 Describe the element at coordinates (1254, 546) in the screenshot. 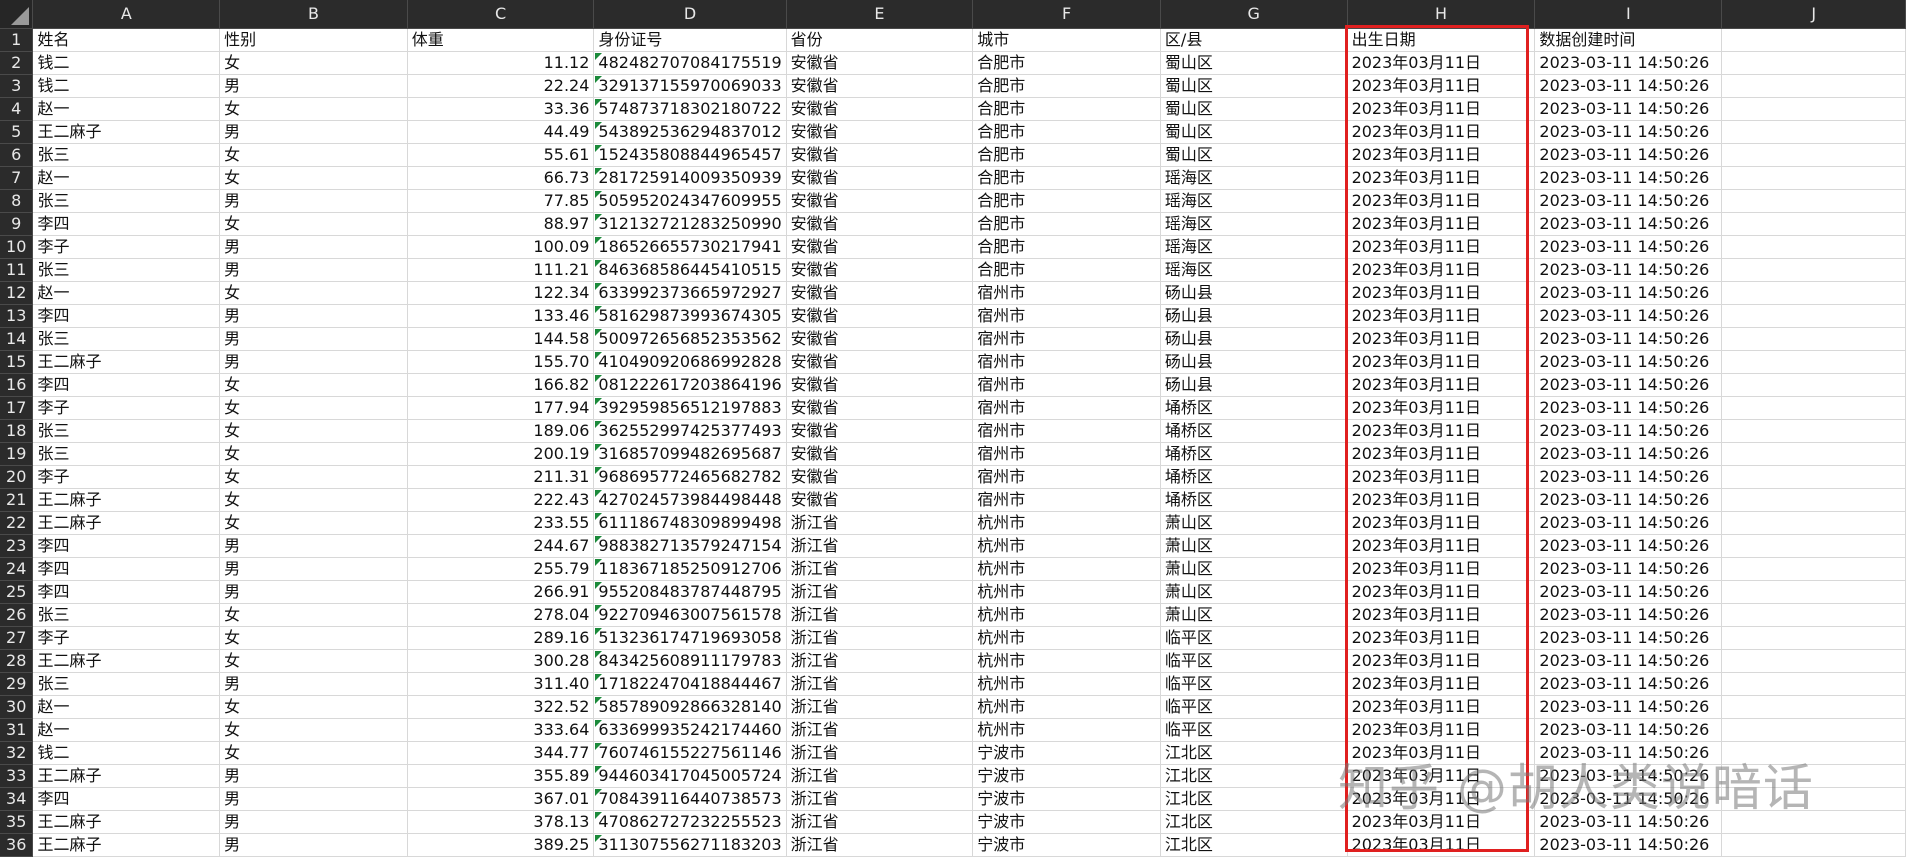

I see `cell-G: 萧山区` at that location.